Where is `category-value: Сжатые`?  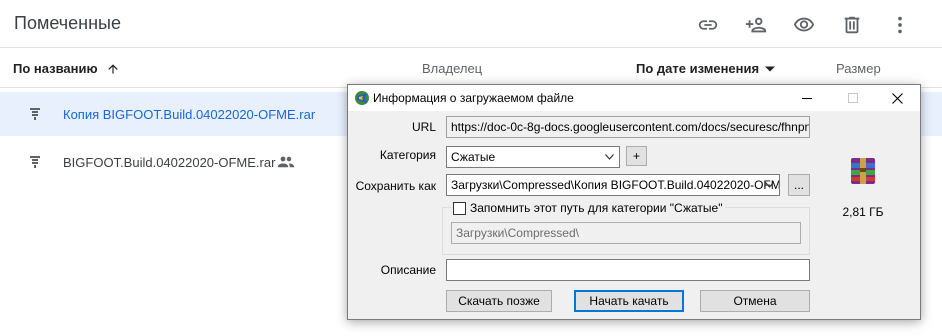 category-value: Сжатые is located at coordinates (473, 157).